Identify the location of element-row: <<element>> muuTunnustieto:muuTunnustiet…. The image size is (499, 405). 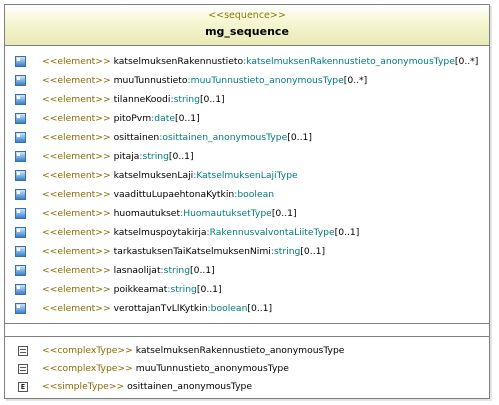
(247, 80).